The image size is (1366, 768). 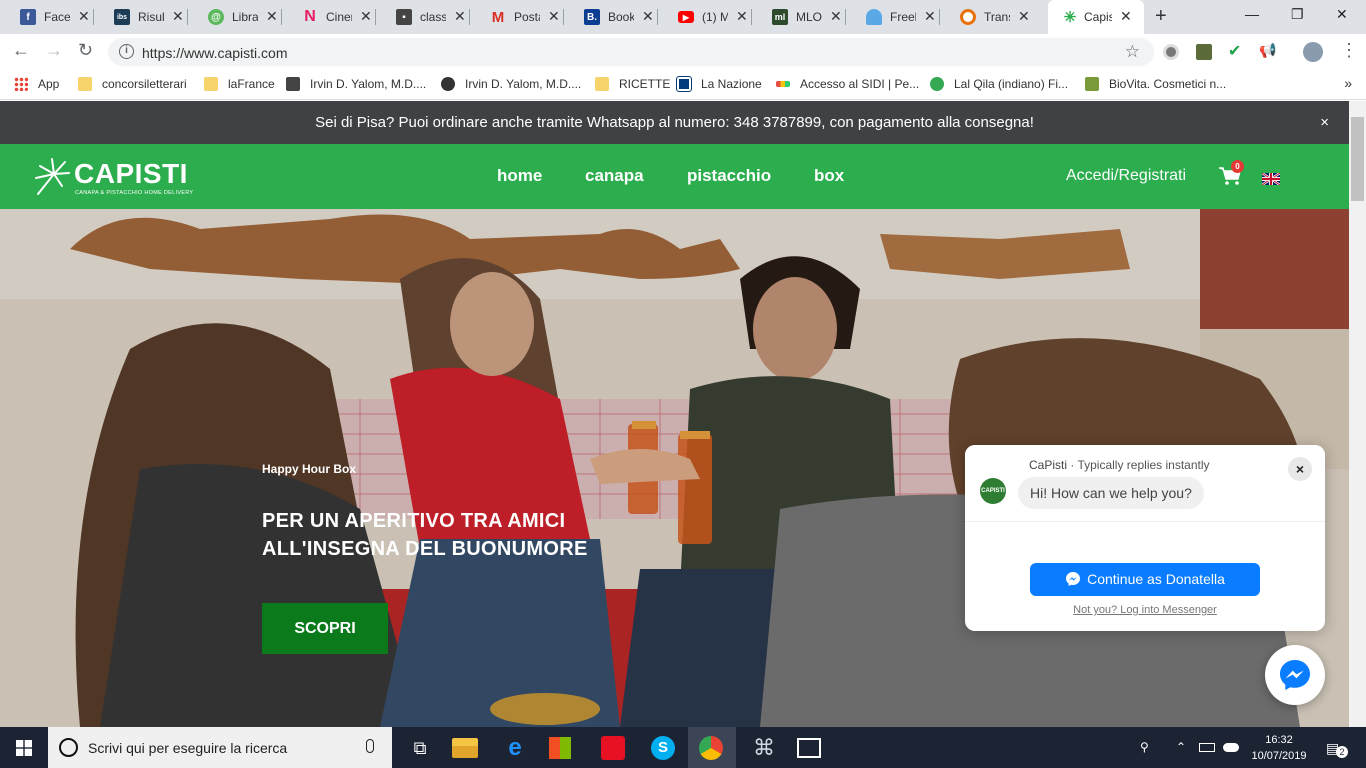 I want to click on megaphone-extension-icon: 📢, so click(x=1267, y=50).